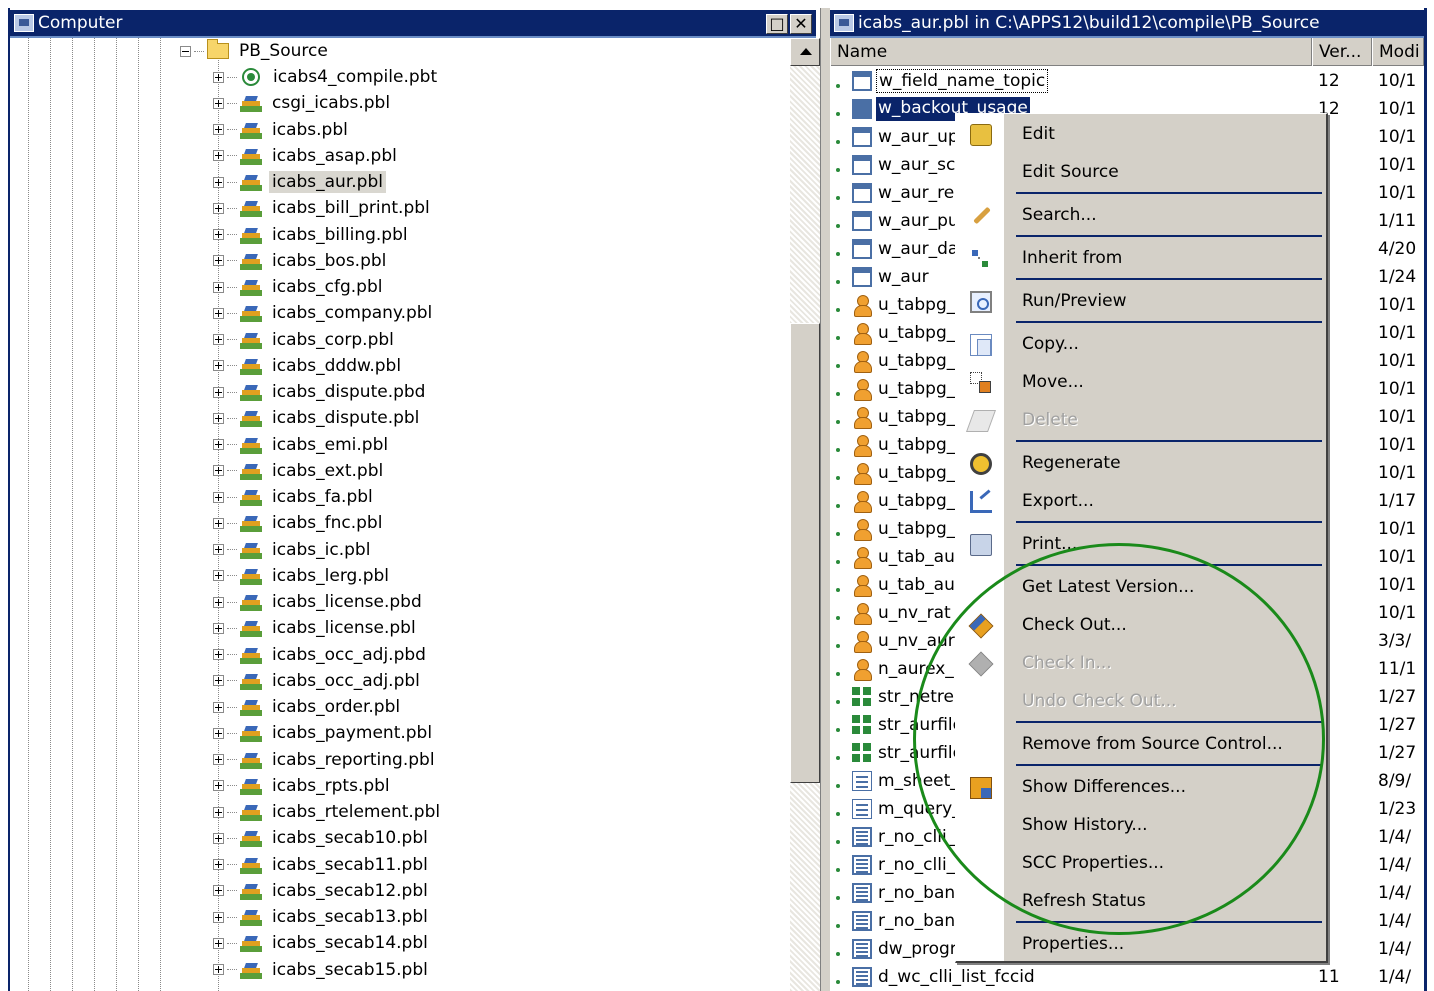  What do you see at coordinates (1127, 81) in the screenshot?
I see `list-row: w_field_name_topic 12 10/1` at bounding box center [1127, 81].